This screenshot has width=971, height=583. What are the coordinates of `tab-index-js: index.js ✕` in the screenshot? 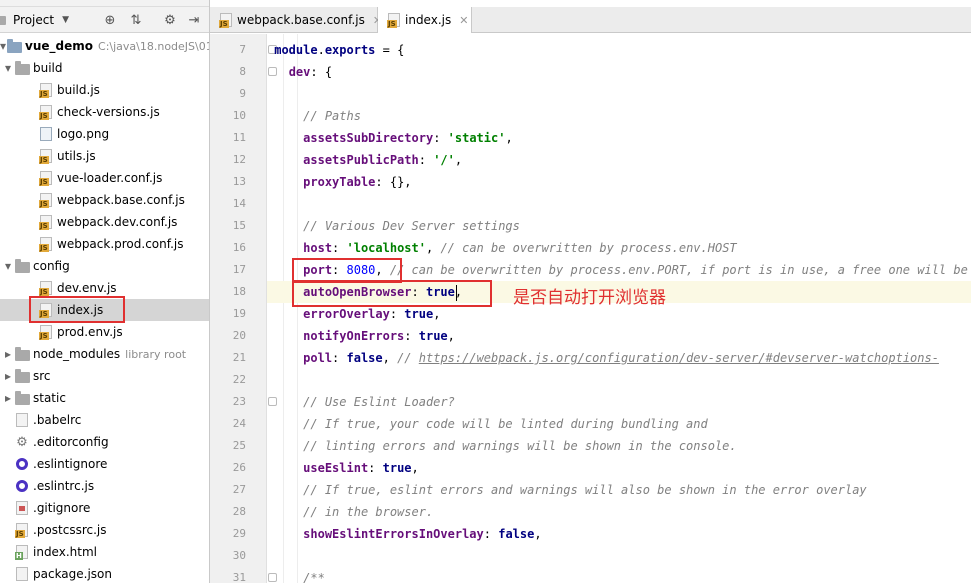 It's located at (425, 20).